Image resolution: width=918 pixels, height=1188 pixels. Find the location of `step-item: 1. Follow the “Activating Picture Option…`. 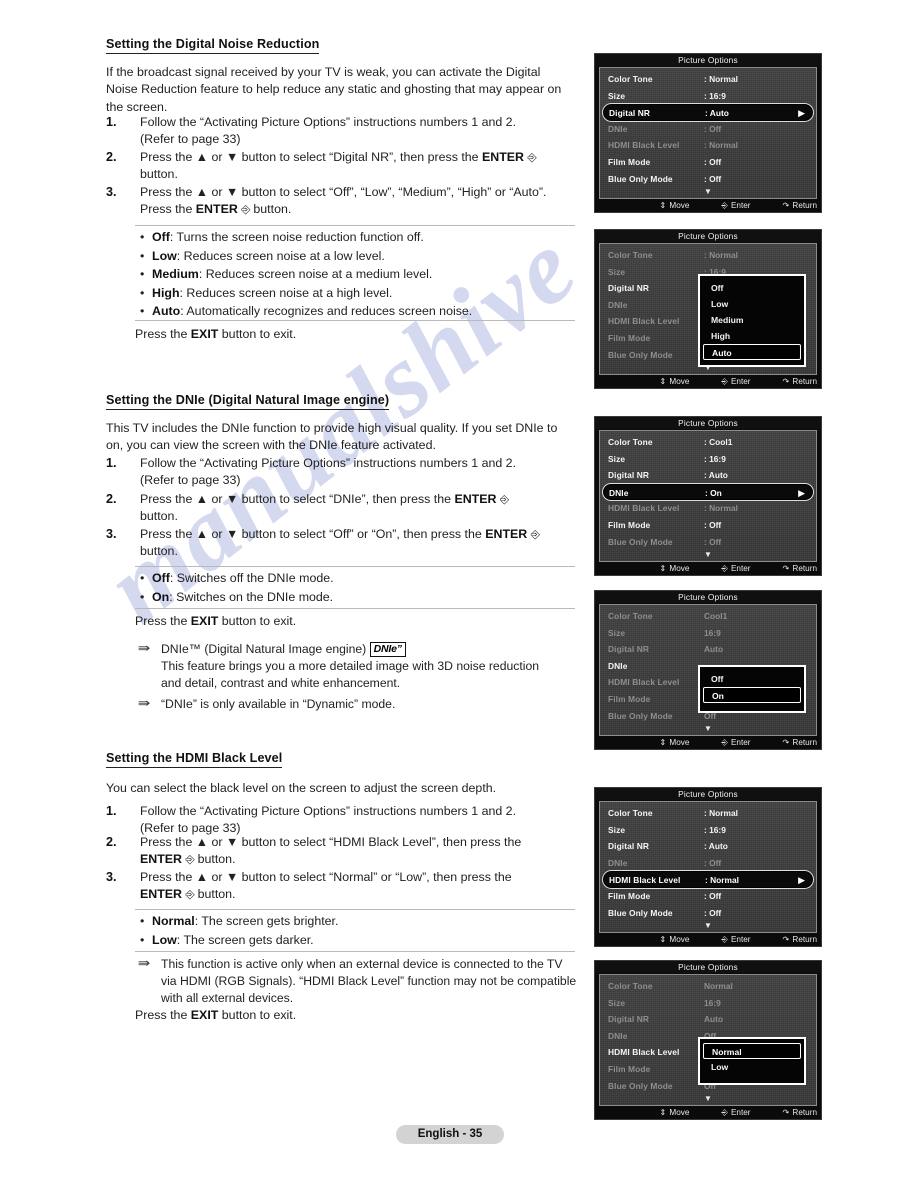

step-item: 1. Follow the “Activating Picture Option… is located at coordinates (346, 472).